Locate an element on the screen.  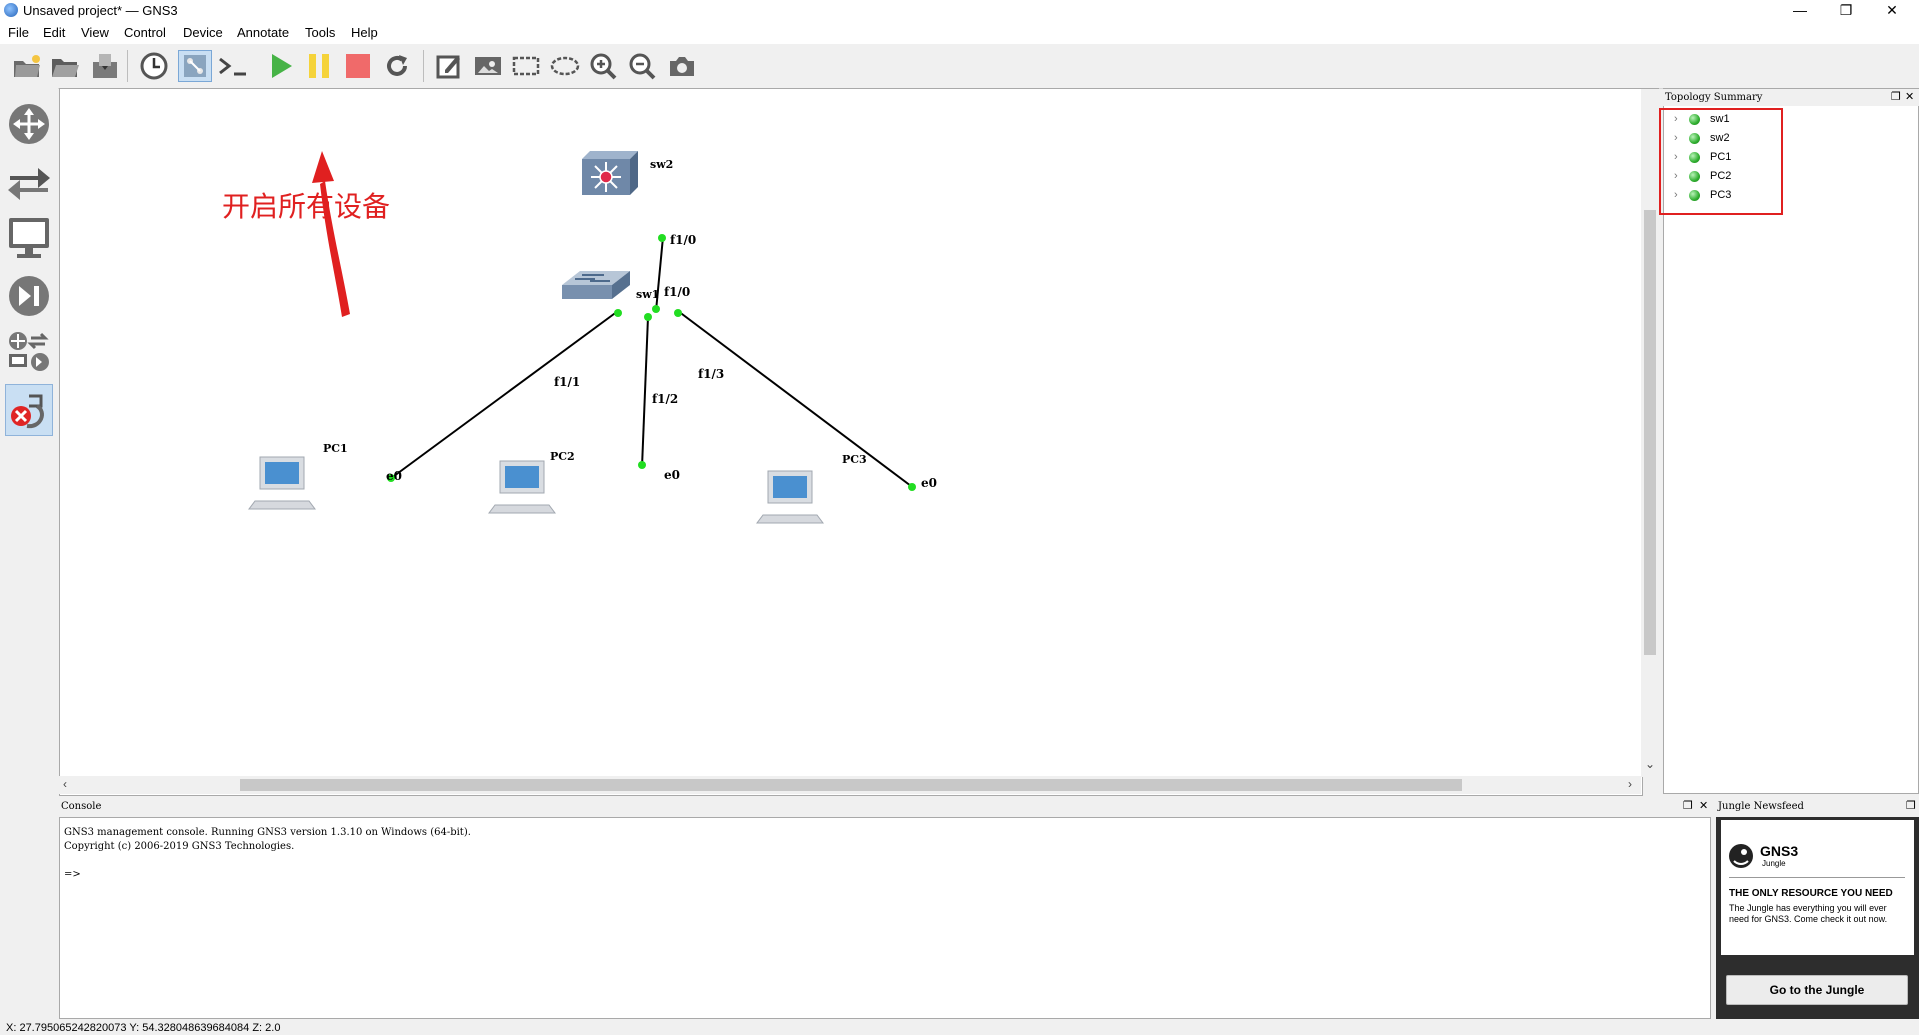
maximize-button: ❐ is located at coordinates (1846, 11).